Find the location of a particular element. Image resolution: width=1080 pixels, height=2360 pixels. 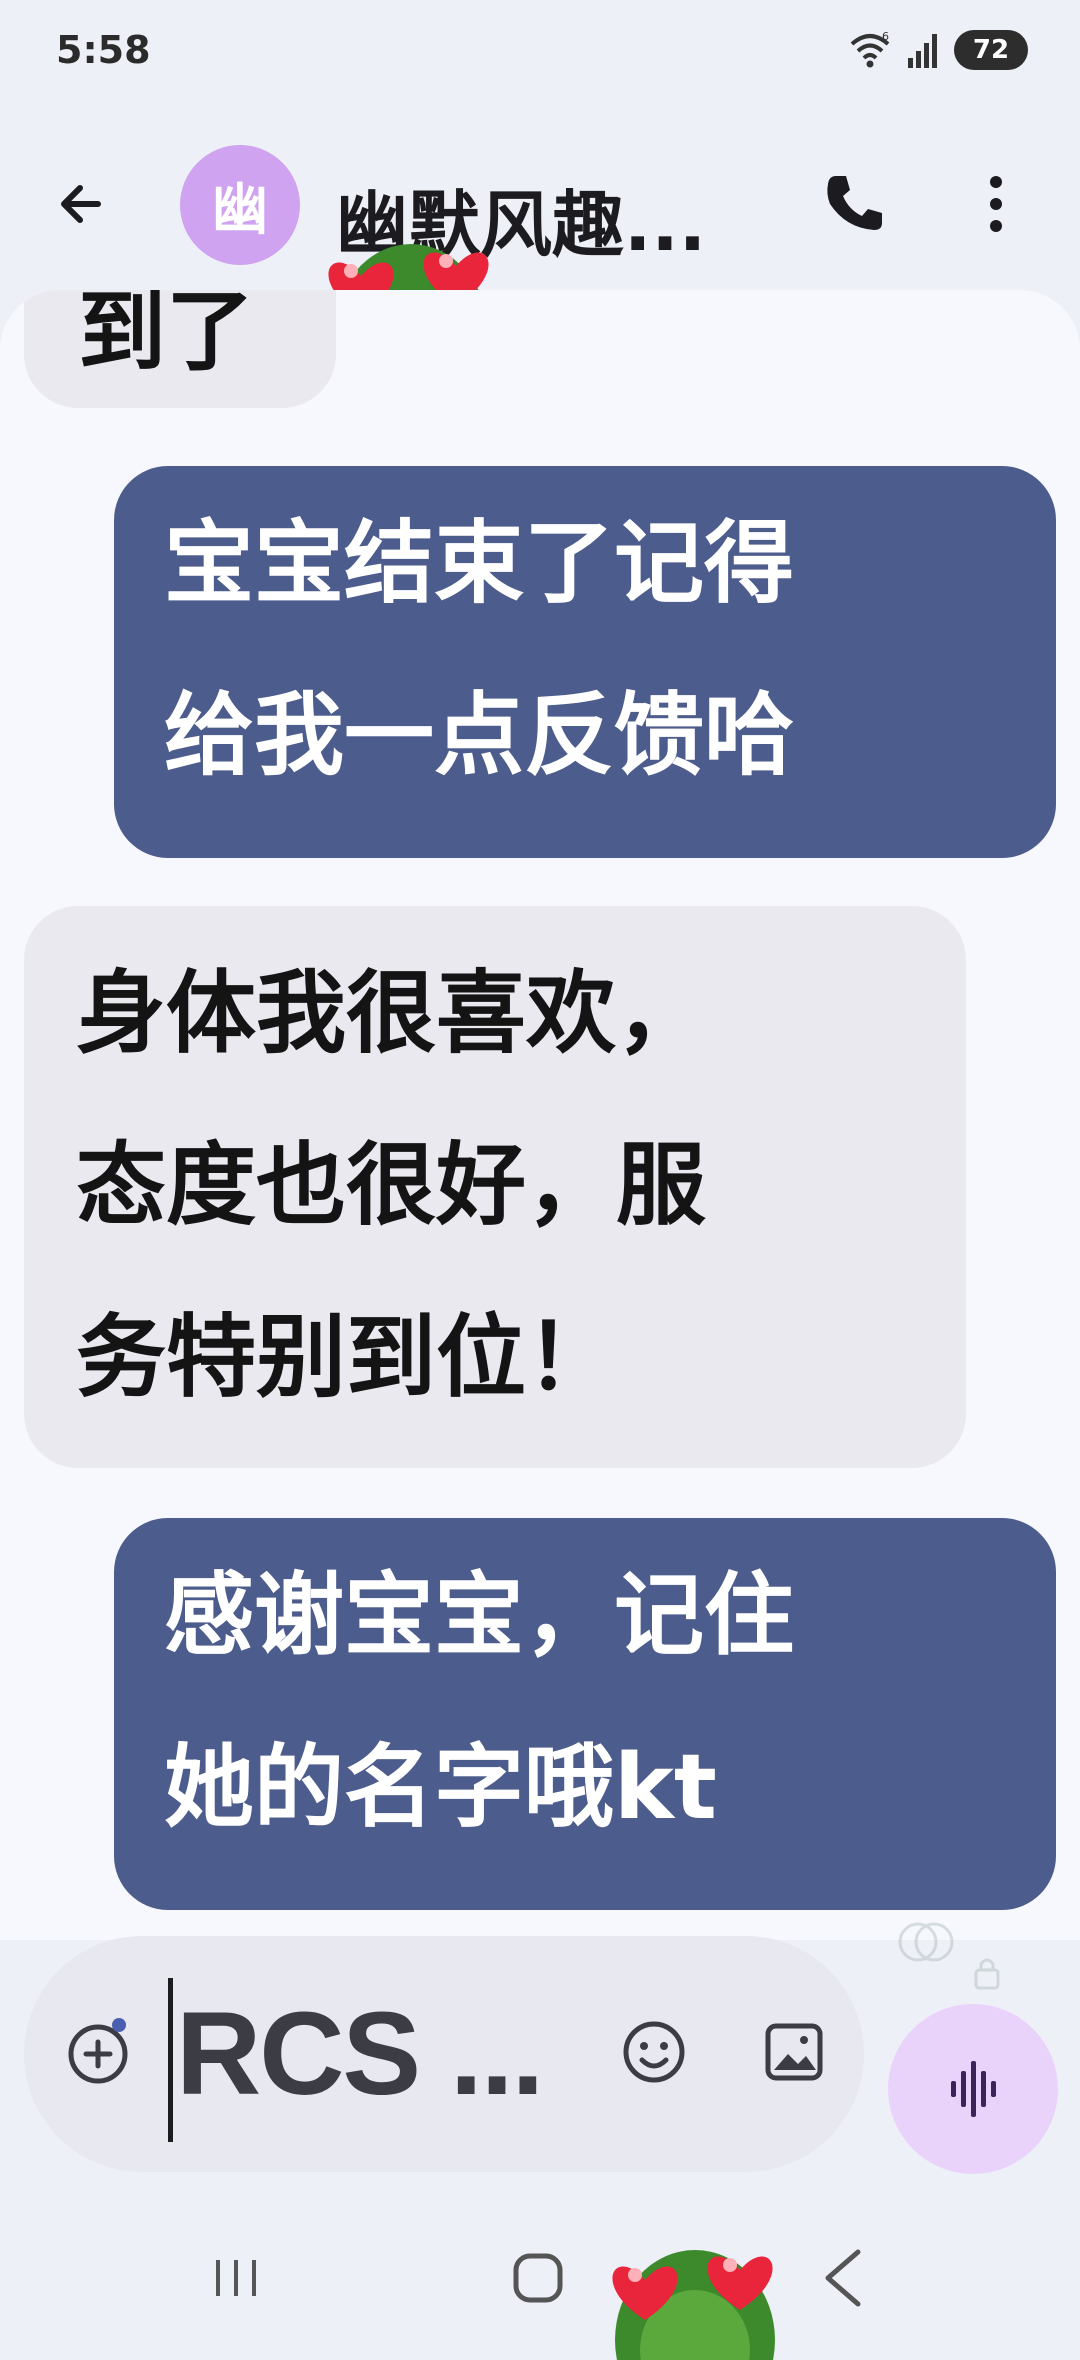

home-icon is located at coordinates (538, 2278).